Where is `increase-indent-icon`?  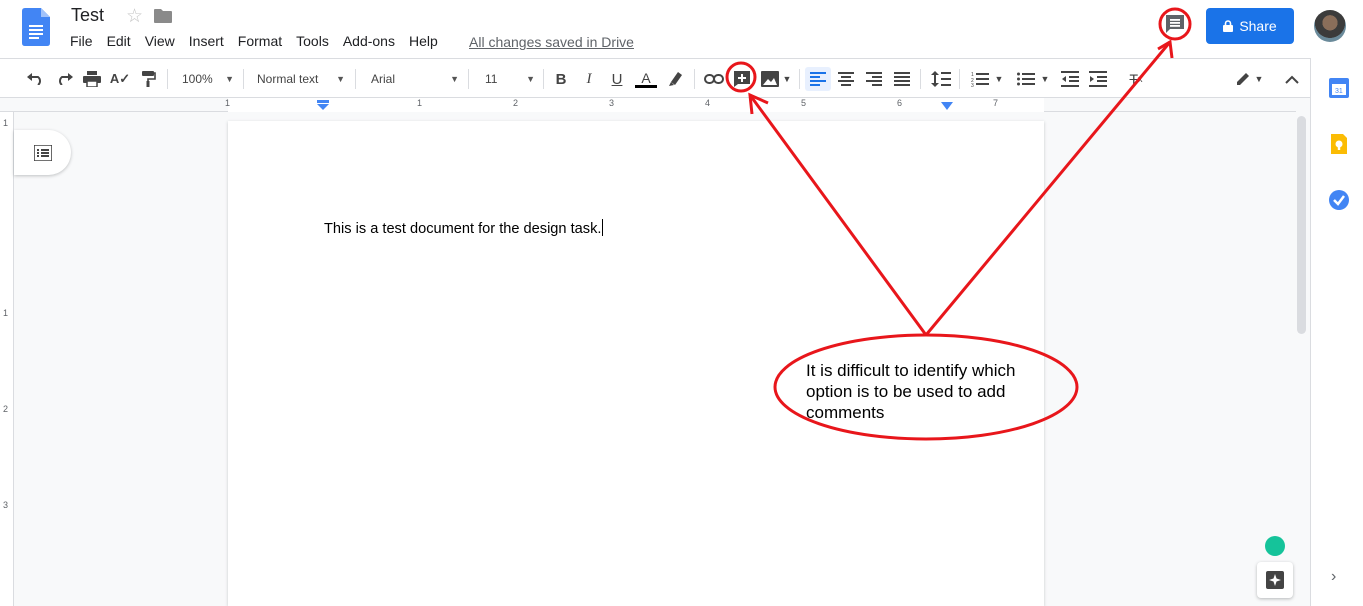 increase-indent-icon is located at coordinates (1098, 79).